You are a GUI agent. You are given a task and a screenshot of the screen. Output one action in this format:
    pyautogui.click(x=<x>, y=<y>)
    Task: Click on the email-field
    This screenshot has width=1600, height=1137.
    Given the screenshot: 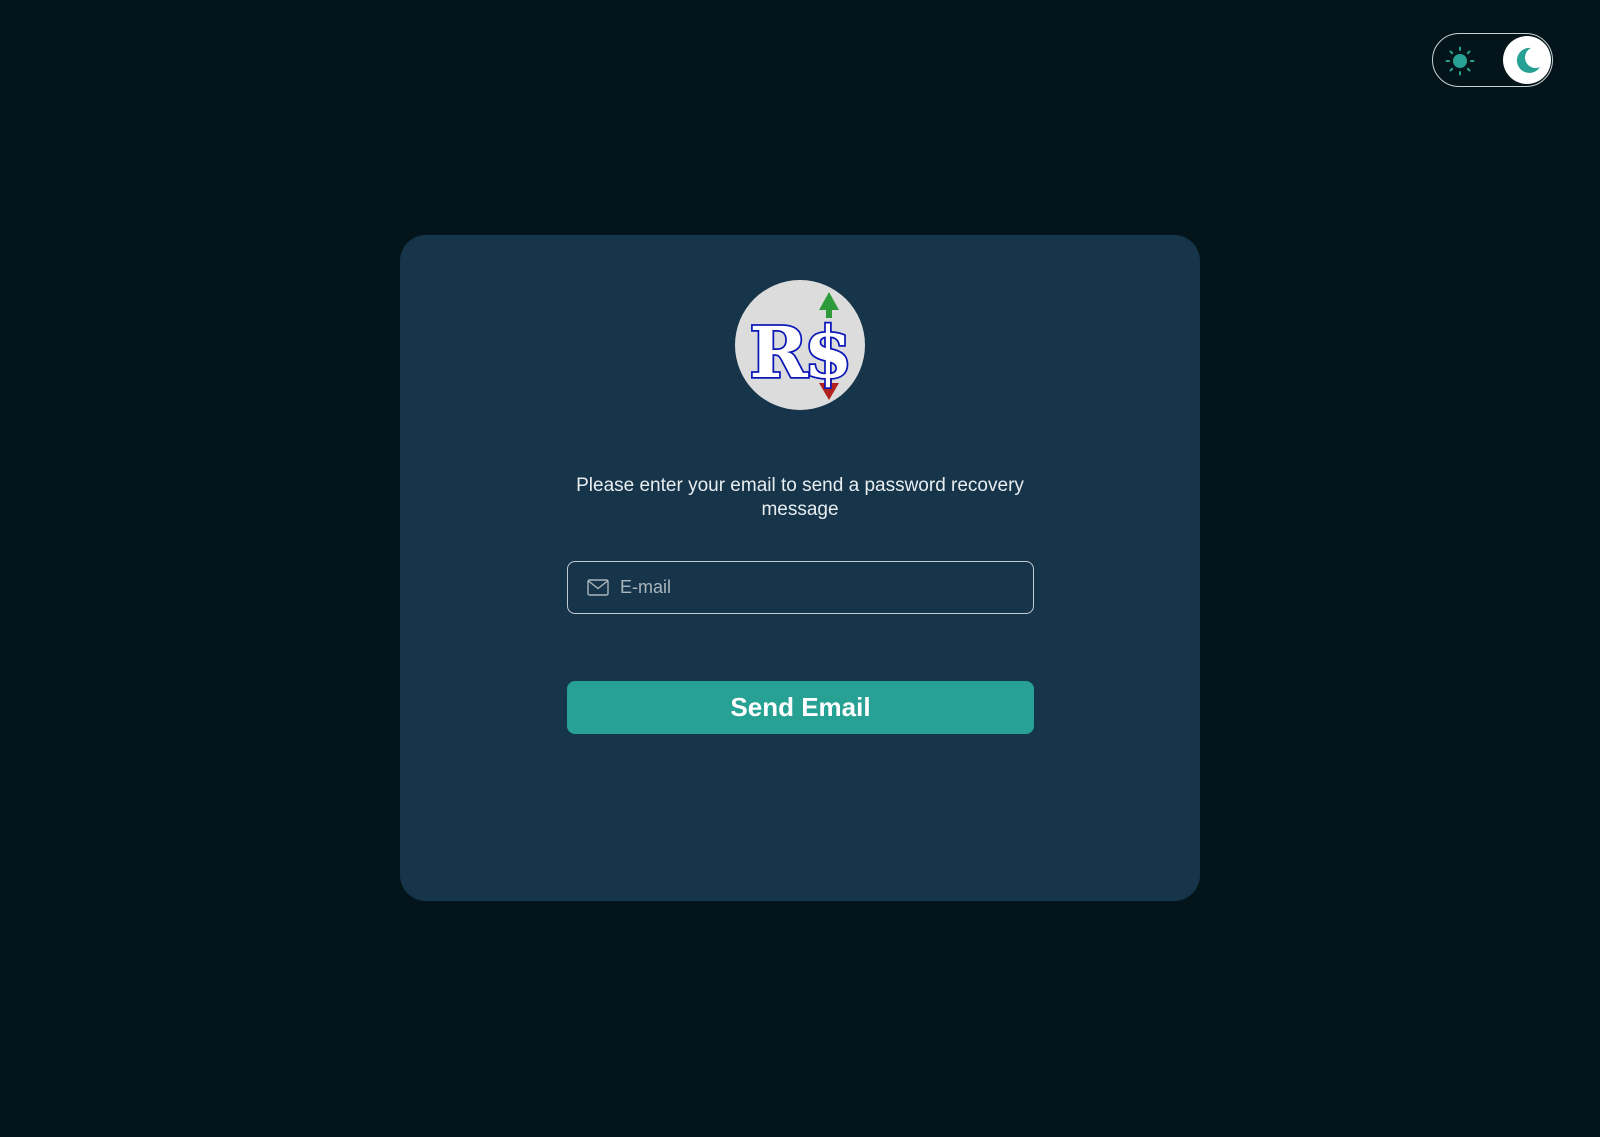 What is the action you would take?
    pyautogui.click(x=800, y=587)
    